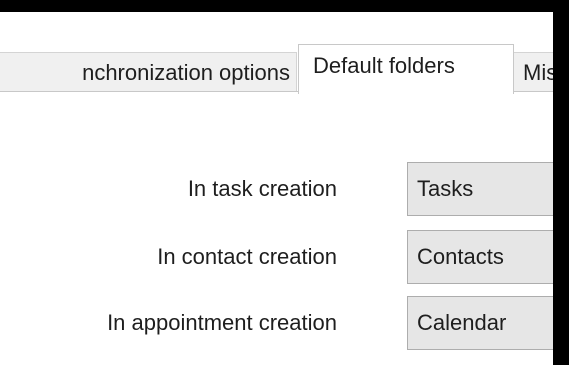 Image resolution: width=569 pixels, height=365 pixels. What do you see at coordinates (480, 323) in the screenshot?
I see `calendar-folder-field: Calendar` at bounding box center [480, 323].